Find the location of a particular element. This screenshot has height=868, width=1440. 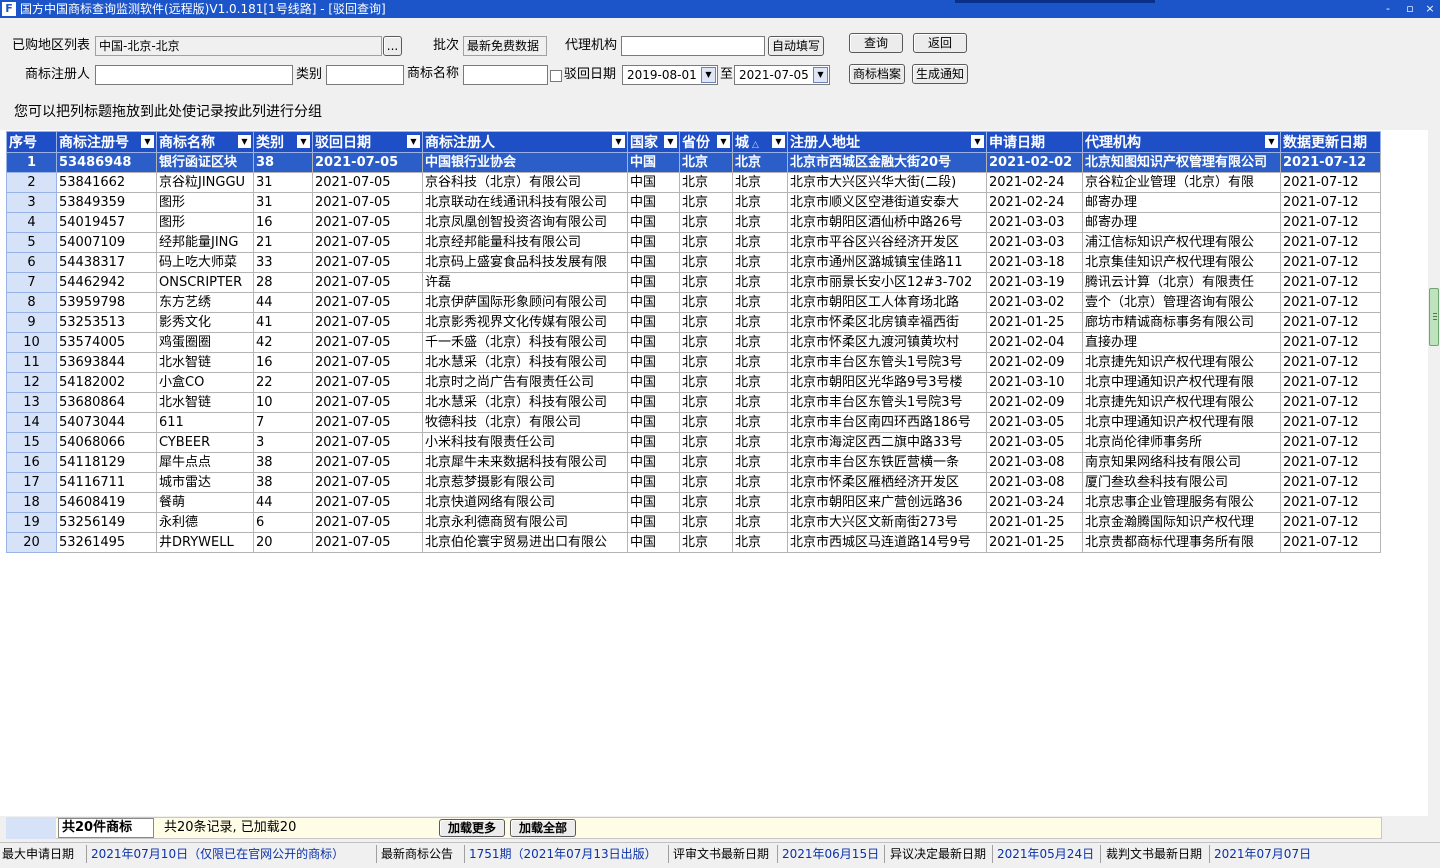

cell-registrant: 北京联动在线通讯科技有限公司 is located at coordinates (525, 202).